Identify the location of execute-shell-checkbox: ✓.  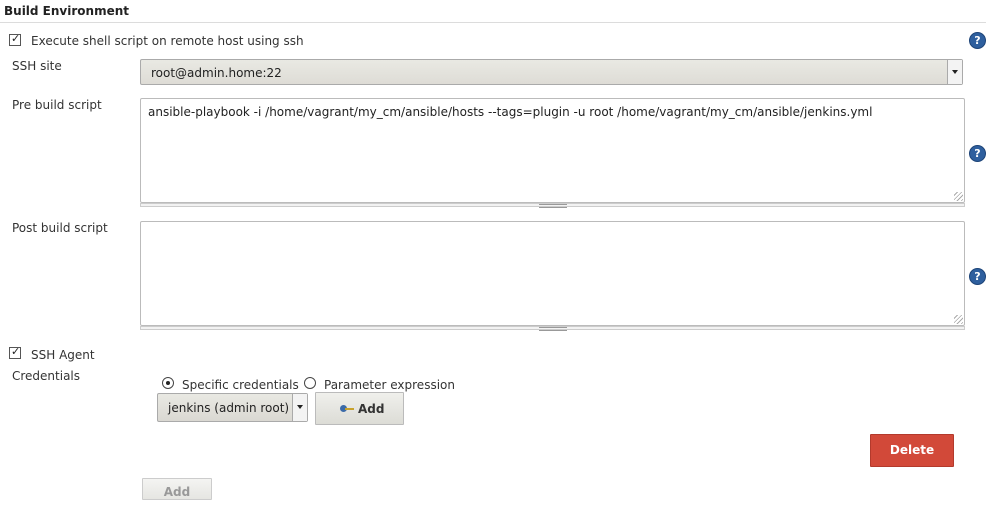
(15, 39).